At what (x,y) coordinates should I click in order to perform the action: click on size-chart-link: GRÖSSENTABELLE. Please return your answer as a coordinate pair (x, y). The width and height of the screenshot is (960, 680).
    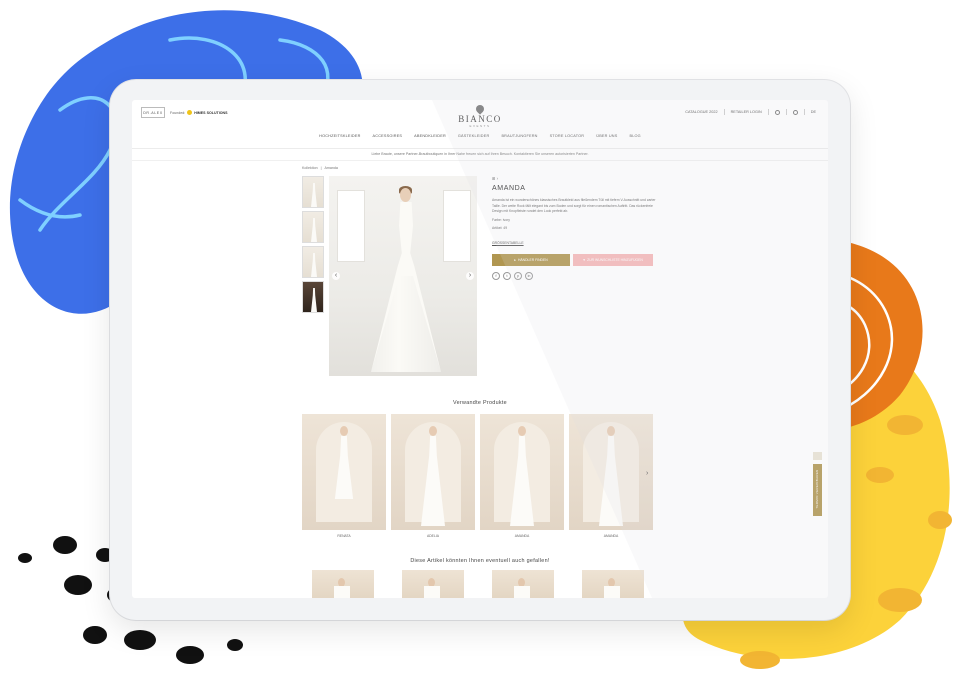
    Looking at the image, I should click on (508, 243).